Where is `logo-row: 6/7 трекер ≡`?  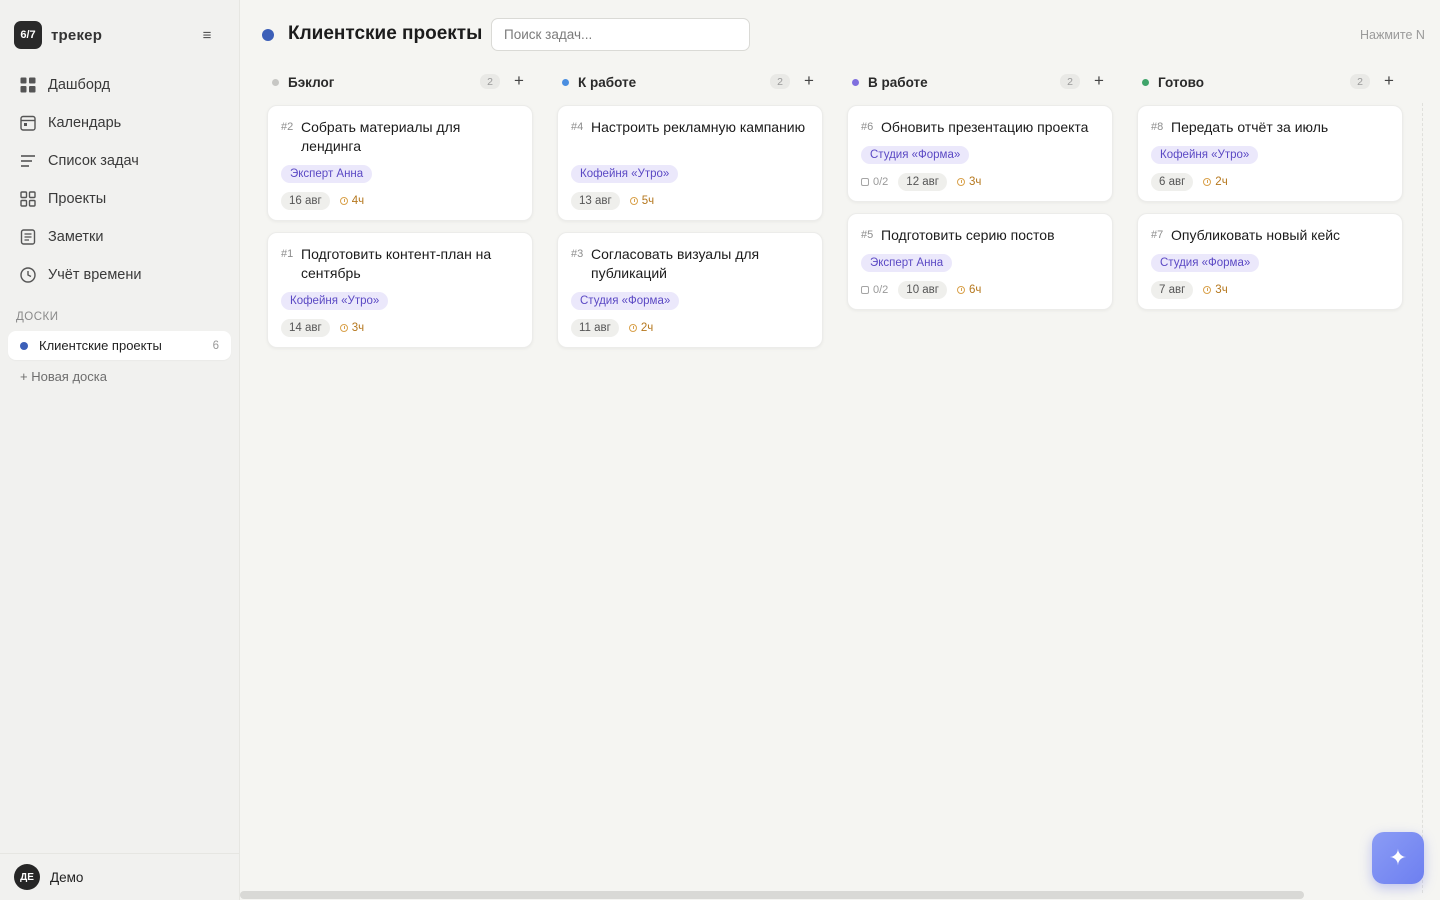
logo-row: 6/7 трекер ≡ is located at coordinates (120, 35).